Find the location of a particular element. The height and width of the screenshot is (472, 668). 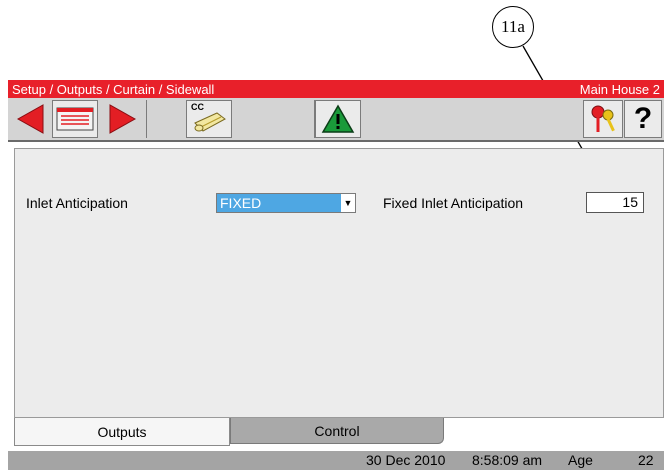

inlet-anticipation-value: FIXED is located at coordinates (279, 203).